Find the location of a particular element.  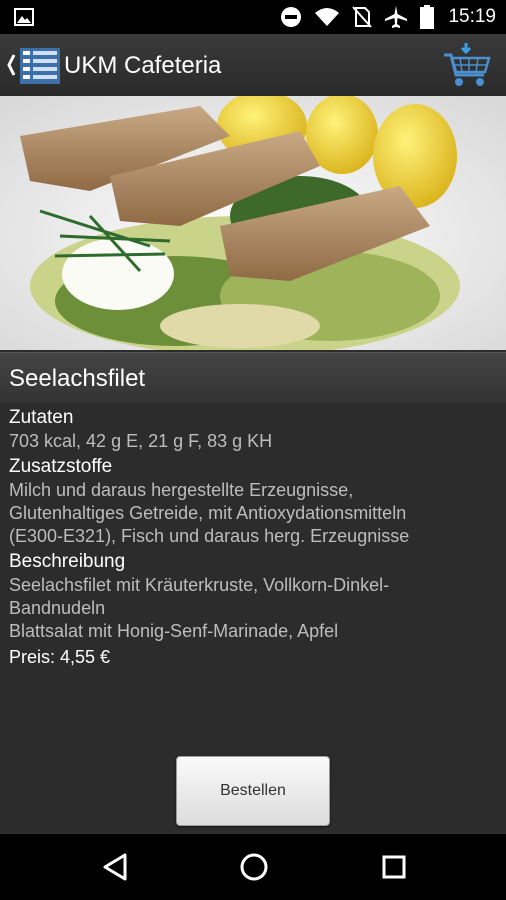

section-heading-zusatzstoffe: Zusatzstoffe is located at coordinates (61, 466).